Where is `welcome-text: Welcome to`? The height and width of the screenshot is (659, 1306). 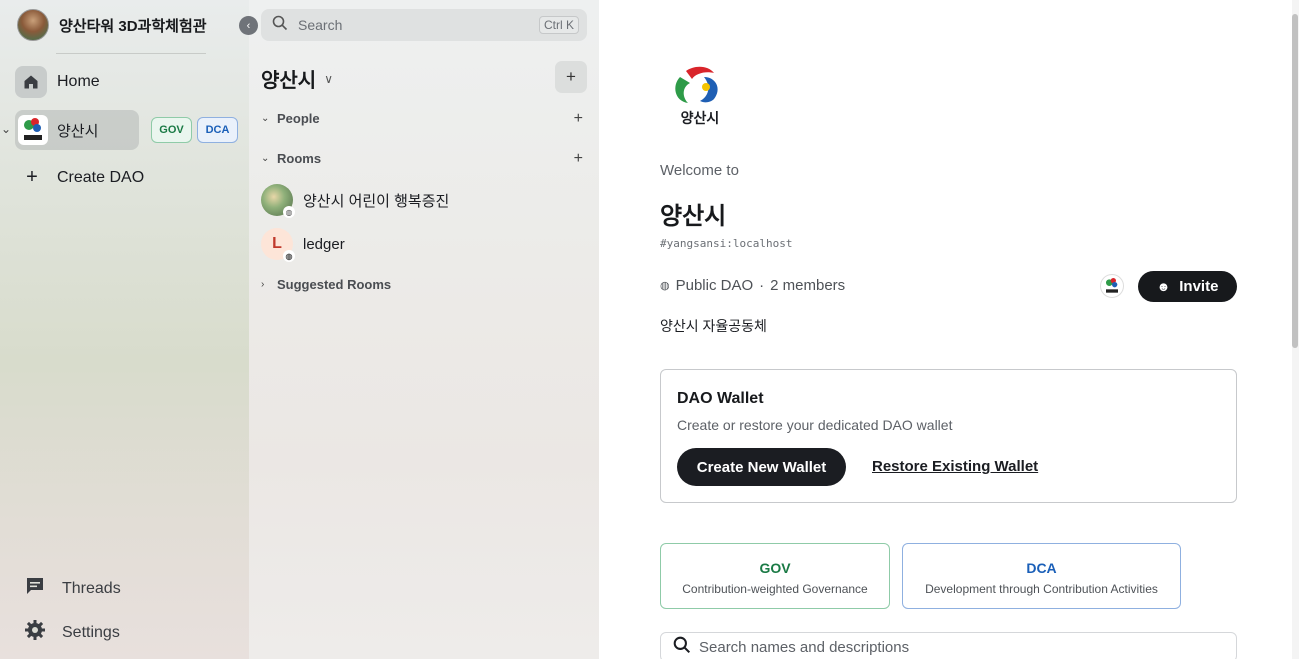
welcome-text: Welcome to is located at coordinates (699, 170).